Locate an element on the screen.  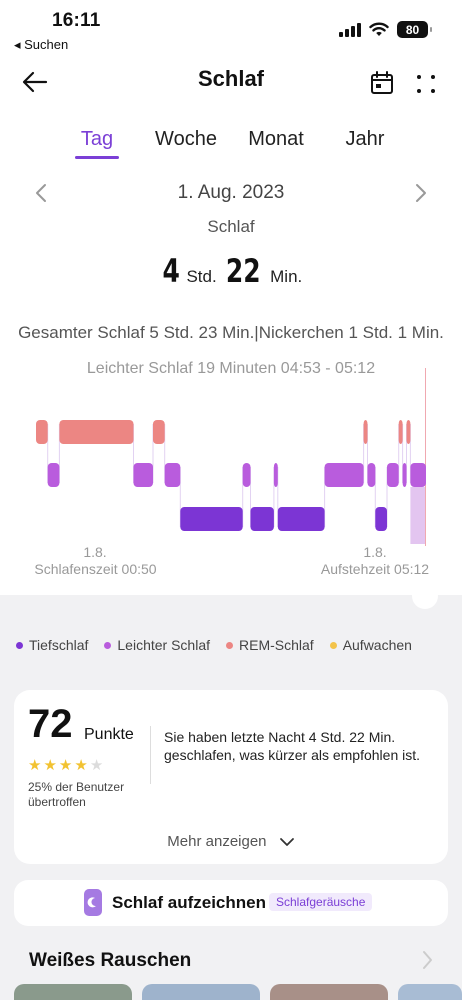
wake-time-label: Aufstehzeit 05:12 is located at coordinates (375, 569).